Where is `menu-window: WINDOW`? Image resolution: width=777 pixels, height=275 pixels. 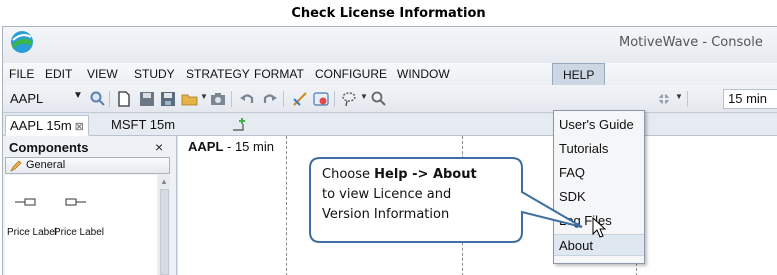
menu-window: WINDOW is located at coordinates (423, 74).